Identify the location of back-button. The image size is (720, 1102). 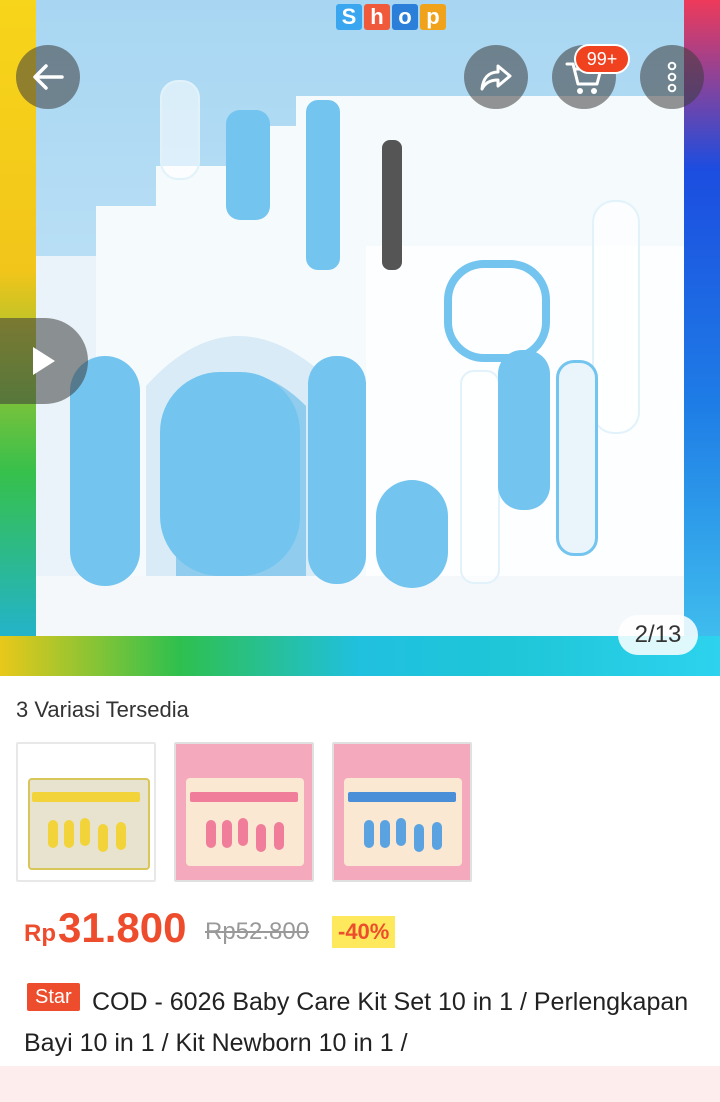
(48, 77).